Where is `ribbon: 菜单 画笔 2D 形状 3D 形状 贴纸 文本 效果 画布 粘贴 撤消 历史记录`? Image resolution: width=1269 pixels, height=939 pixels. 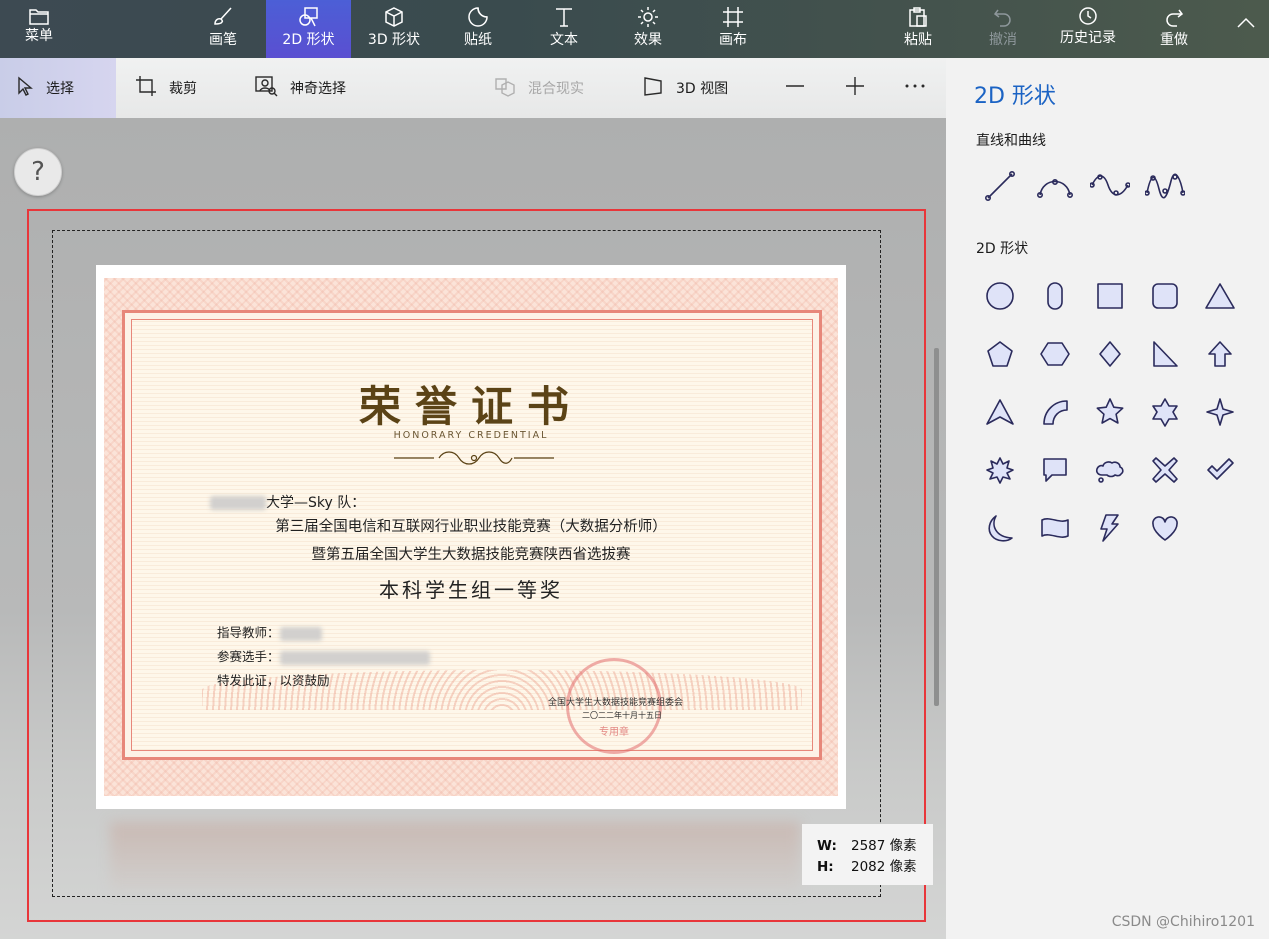 ribbon: 菜单 画笔 2D 形状 3D 形状 贴纸 文本 效果 画布 粘贴 撤消 历史记录 is located at coordinates (634, 29).